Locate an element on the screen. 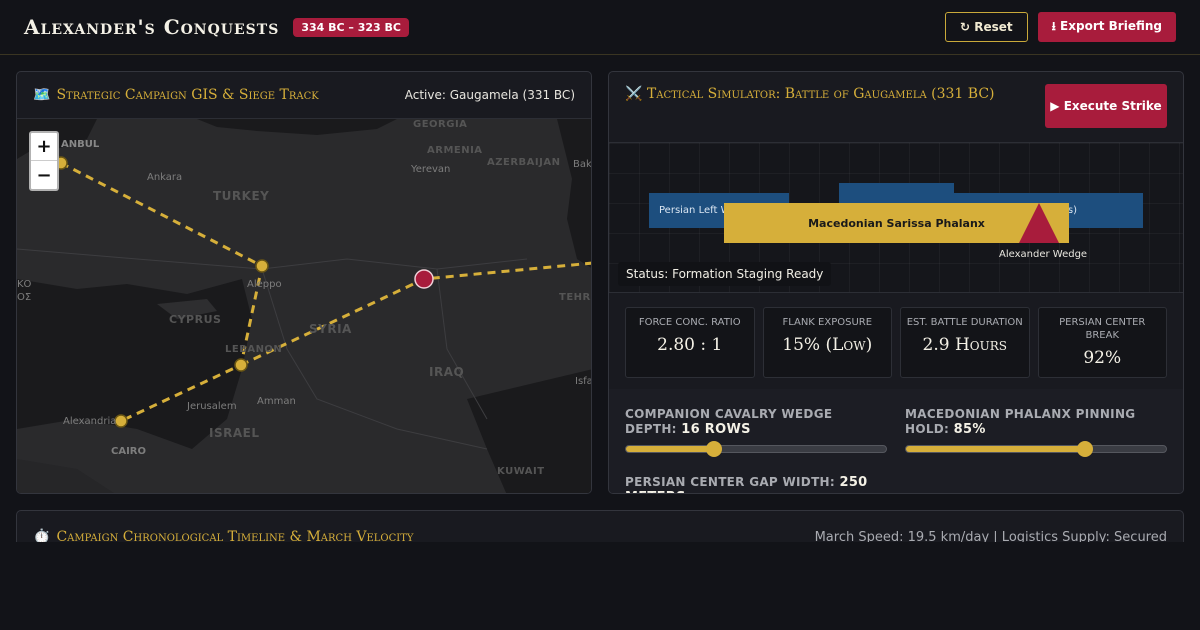  header-actions: ↻ Reset ⭳ Export Briefing is located at coordinates (1060, 27).